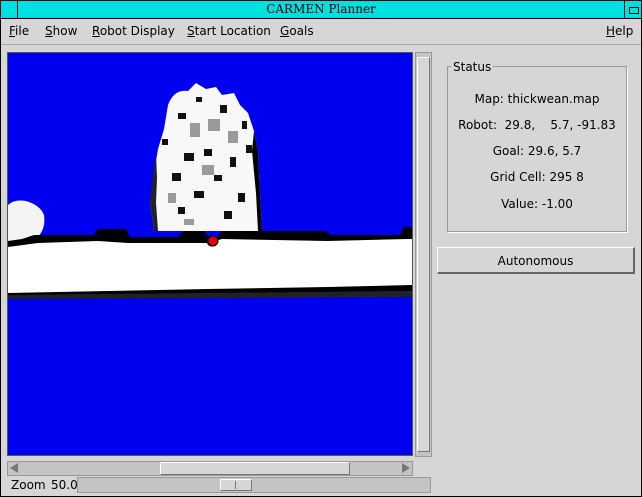 The height and width of the screenshot is (497, 642). What do you see at coordinates (255, 468) in the screenshot?
I see `horizontal-scroll-thumb` at bounding box center [255, 468].